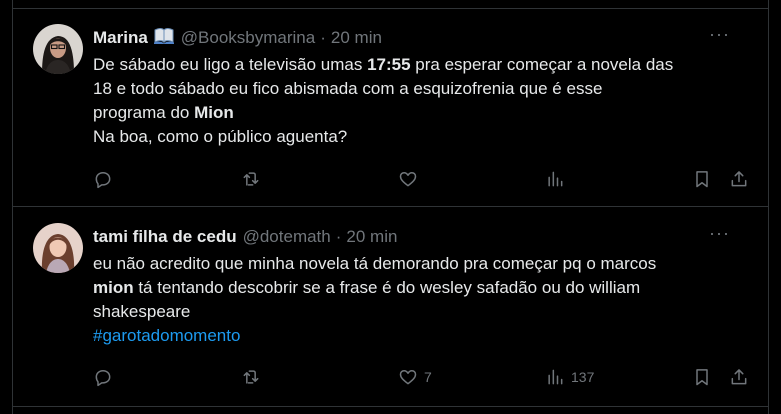 Image resolution: width=781 pixels, height=414 pixels. I want to click on views-button: 137, so click(569, 377).